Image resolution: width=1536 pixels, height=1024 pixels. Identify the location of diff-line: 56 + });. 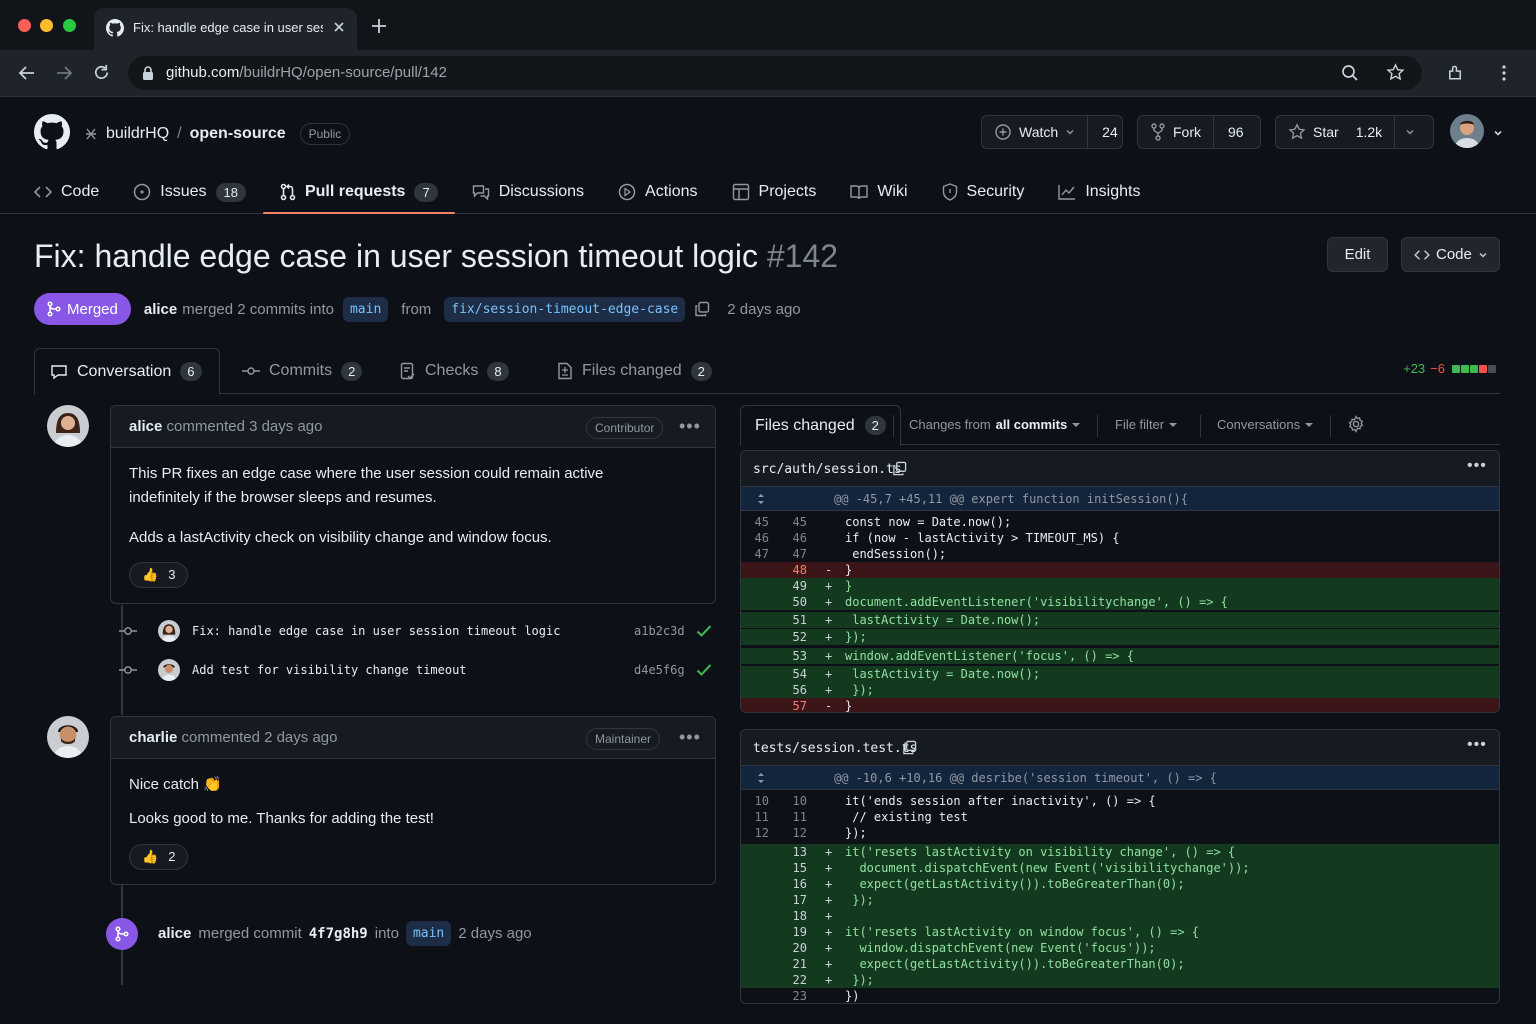
(1120, 690).